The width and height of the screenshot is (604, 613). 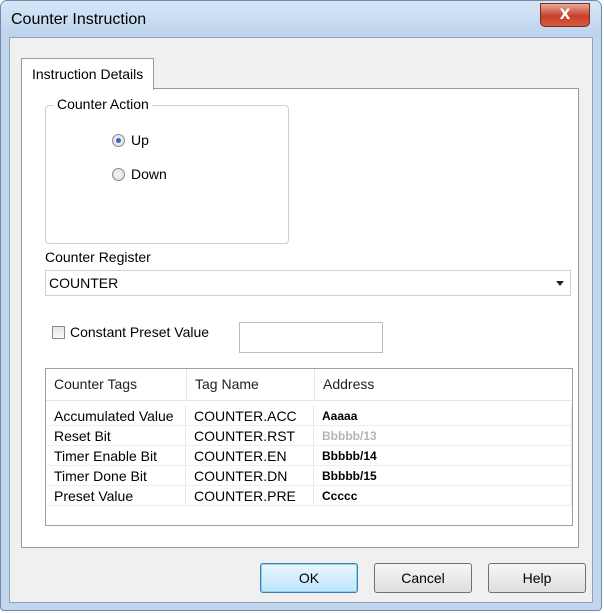 What do you see at coordinates (79, 19) in the screenshot?
I see `dialog-title: Counter Instruction` at bounding box center [79, 19].